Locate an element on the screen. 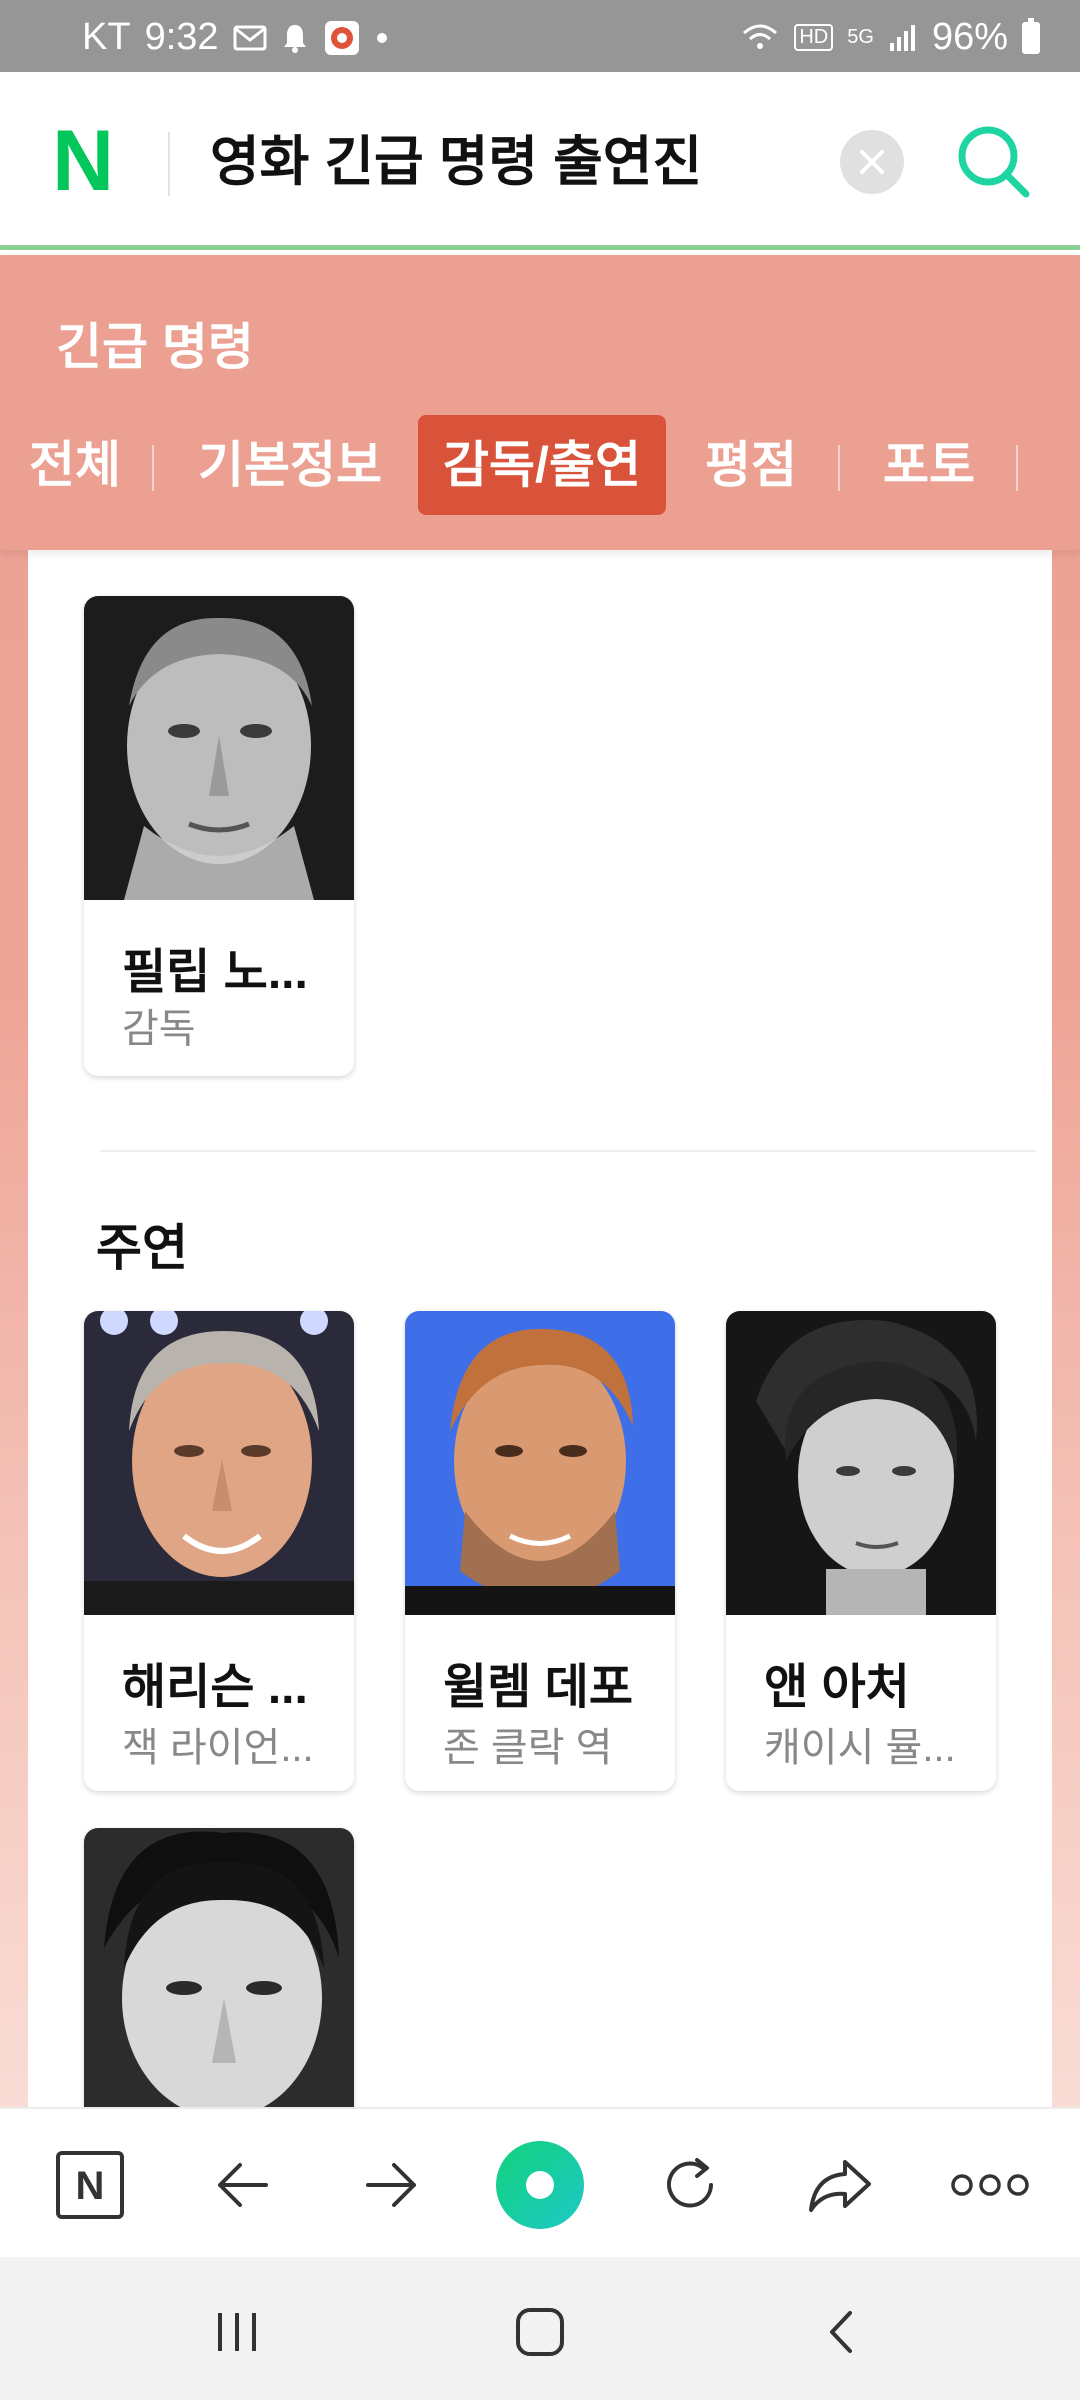 This screenshot has height=2400, width=1080. status-bar: KT 9:32 HD 5G 96% is located at coordinates (540, 36).